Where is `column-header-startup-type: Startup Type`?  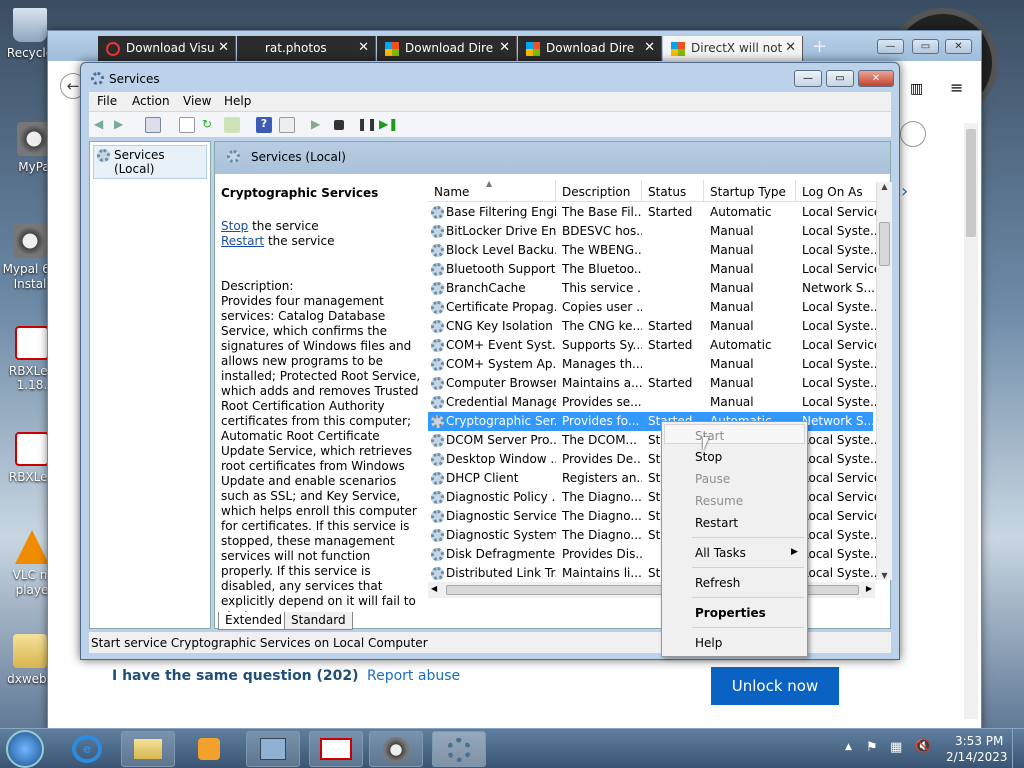 column-header-startup-type: Startup Type is located at coordinates (750, 191).